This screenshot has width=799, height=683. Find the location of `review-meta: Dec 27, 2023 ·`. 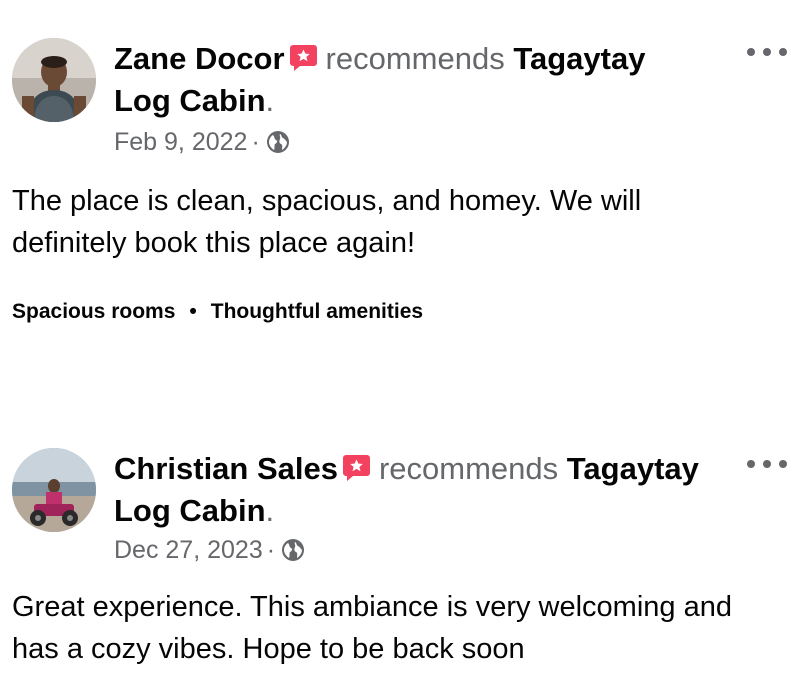

review-meta: Dec 27, 2023 · is located at coordinates (209, 550).